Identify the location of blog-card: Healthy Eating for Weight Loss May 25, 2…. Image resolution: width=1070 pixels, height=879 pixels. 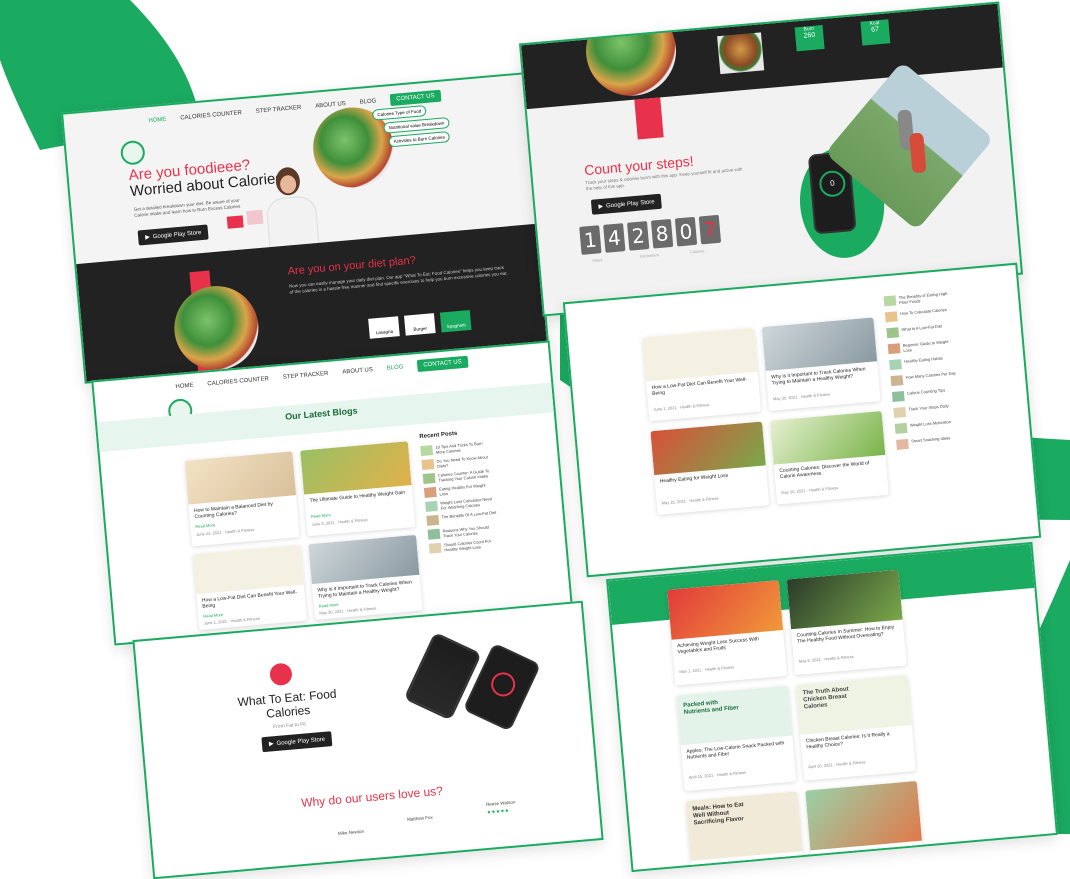
(710, 468).